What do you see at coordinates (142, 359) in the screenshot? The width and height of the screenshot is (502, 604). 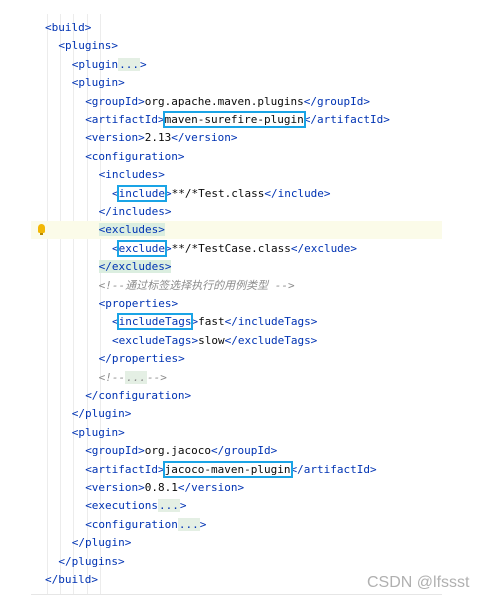 I see `code-line-content: </properties>` at bounding box center [142, 359].